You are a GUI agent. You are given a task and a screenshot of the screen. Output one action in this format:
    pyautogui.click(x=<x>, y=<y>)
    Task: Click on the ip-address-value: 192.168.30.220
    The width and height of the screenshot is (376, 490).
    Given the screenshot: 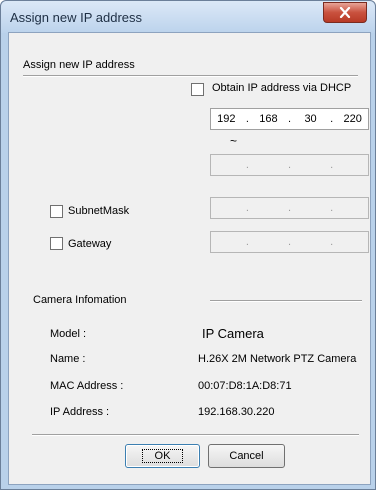 What is the action you would take?
    pyautogui.click(x=236, y=412)
    